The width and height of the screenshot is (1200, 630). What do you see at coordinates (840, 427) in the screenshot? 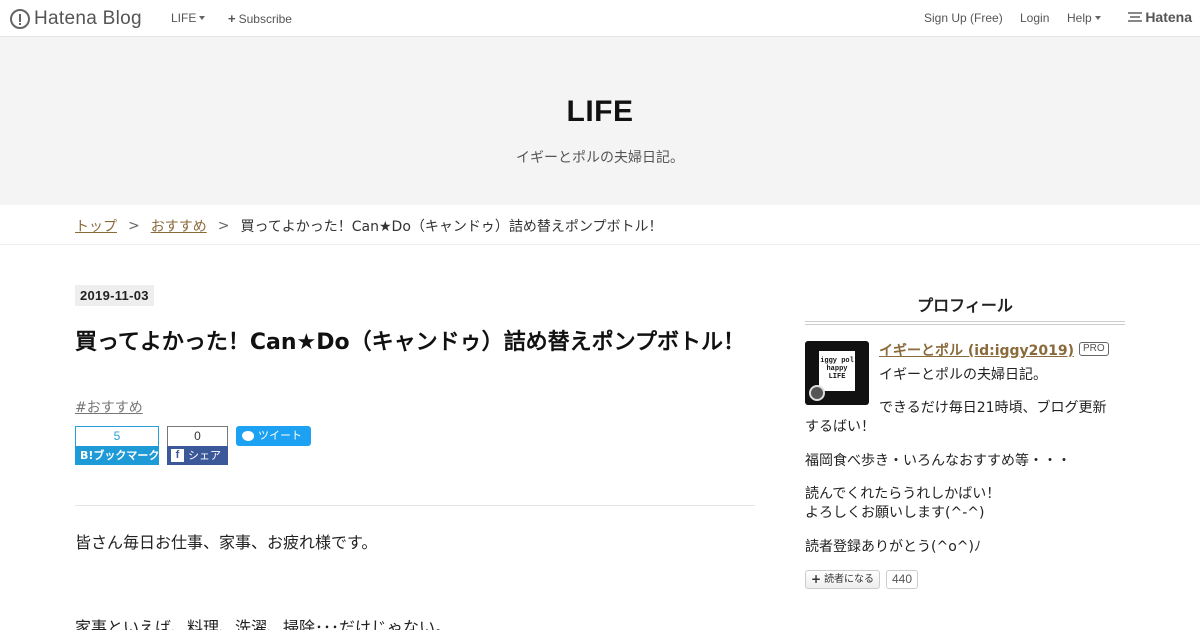
I see `profile-text: するばい！` at bounding box center [840, 427].